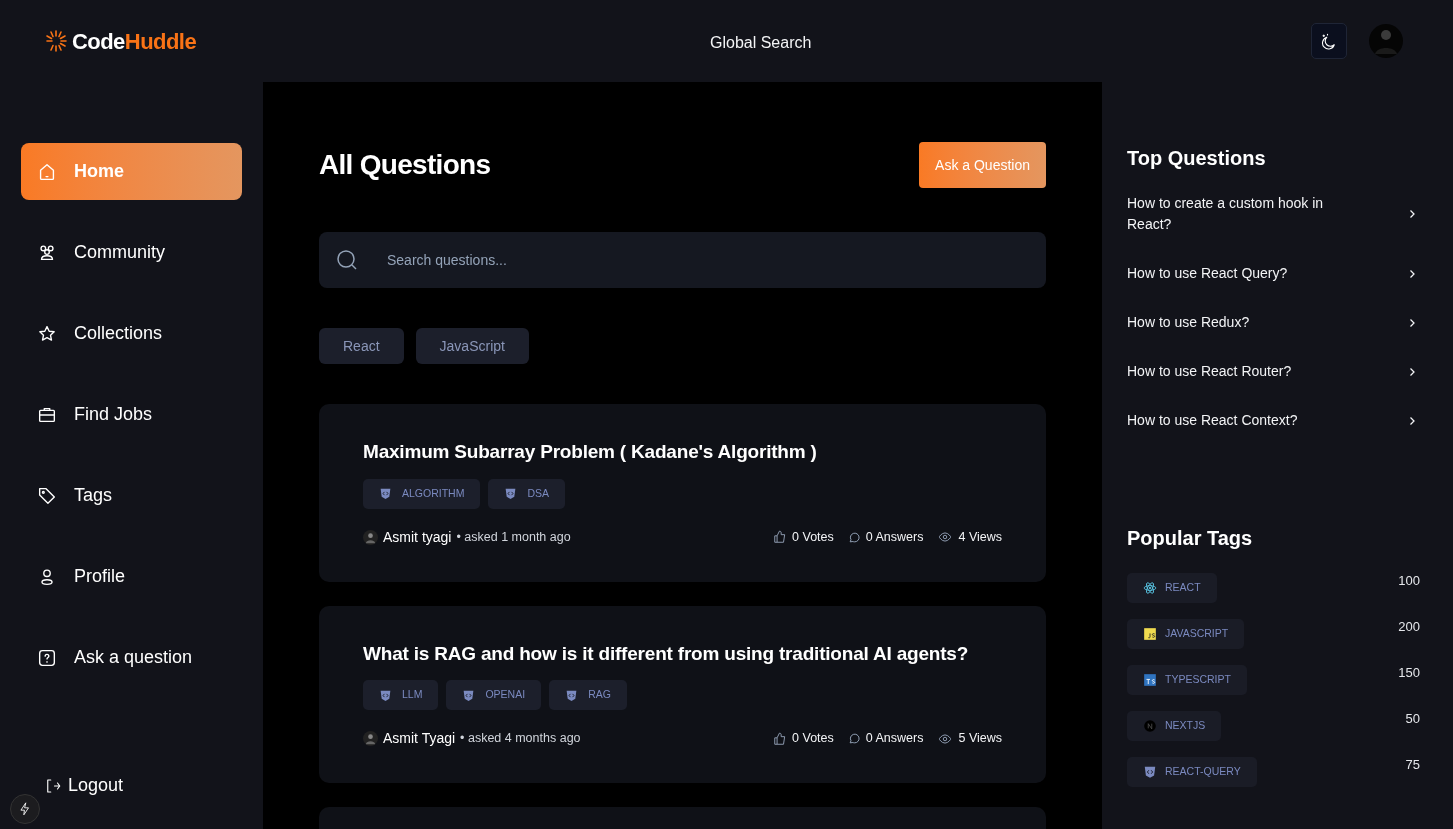 This screenshot has width=1453, height=829. Describe the element at coordinates (1277, 214) in the screenshot. I see `top-question-link: How to create a custom hook in React?` at that location.